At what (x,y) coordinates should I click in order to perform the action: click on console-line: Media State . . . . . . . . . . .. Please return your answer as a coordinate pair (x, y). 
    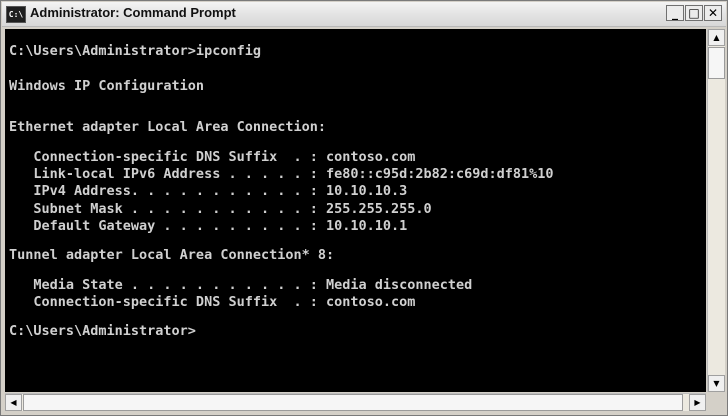
    Looking at the image, I should click on (241, 284).